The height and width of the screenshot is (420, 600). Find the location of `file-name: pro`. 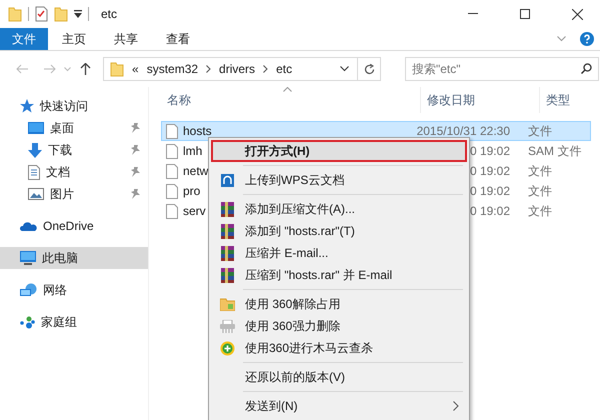

file-name: pro is located at coordinates (191, 191).